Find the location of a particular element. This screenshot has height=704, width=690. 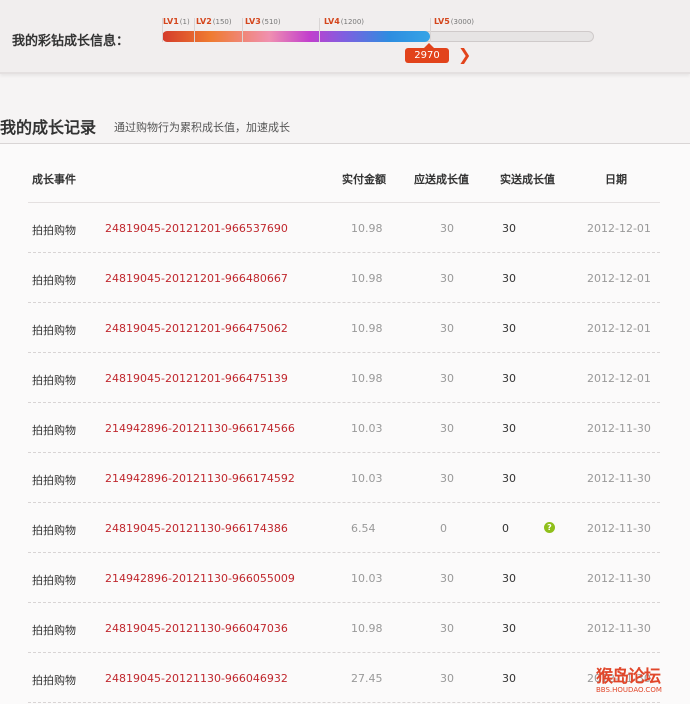

header-amount: 实付金额 is located at coordinates (364, 179).